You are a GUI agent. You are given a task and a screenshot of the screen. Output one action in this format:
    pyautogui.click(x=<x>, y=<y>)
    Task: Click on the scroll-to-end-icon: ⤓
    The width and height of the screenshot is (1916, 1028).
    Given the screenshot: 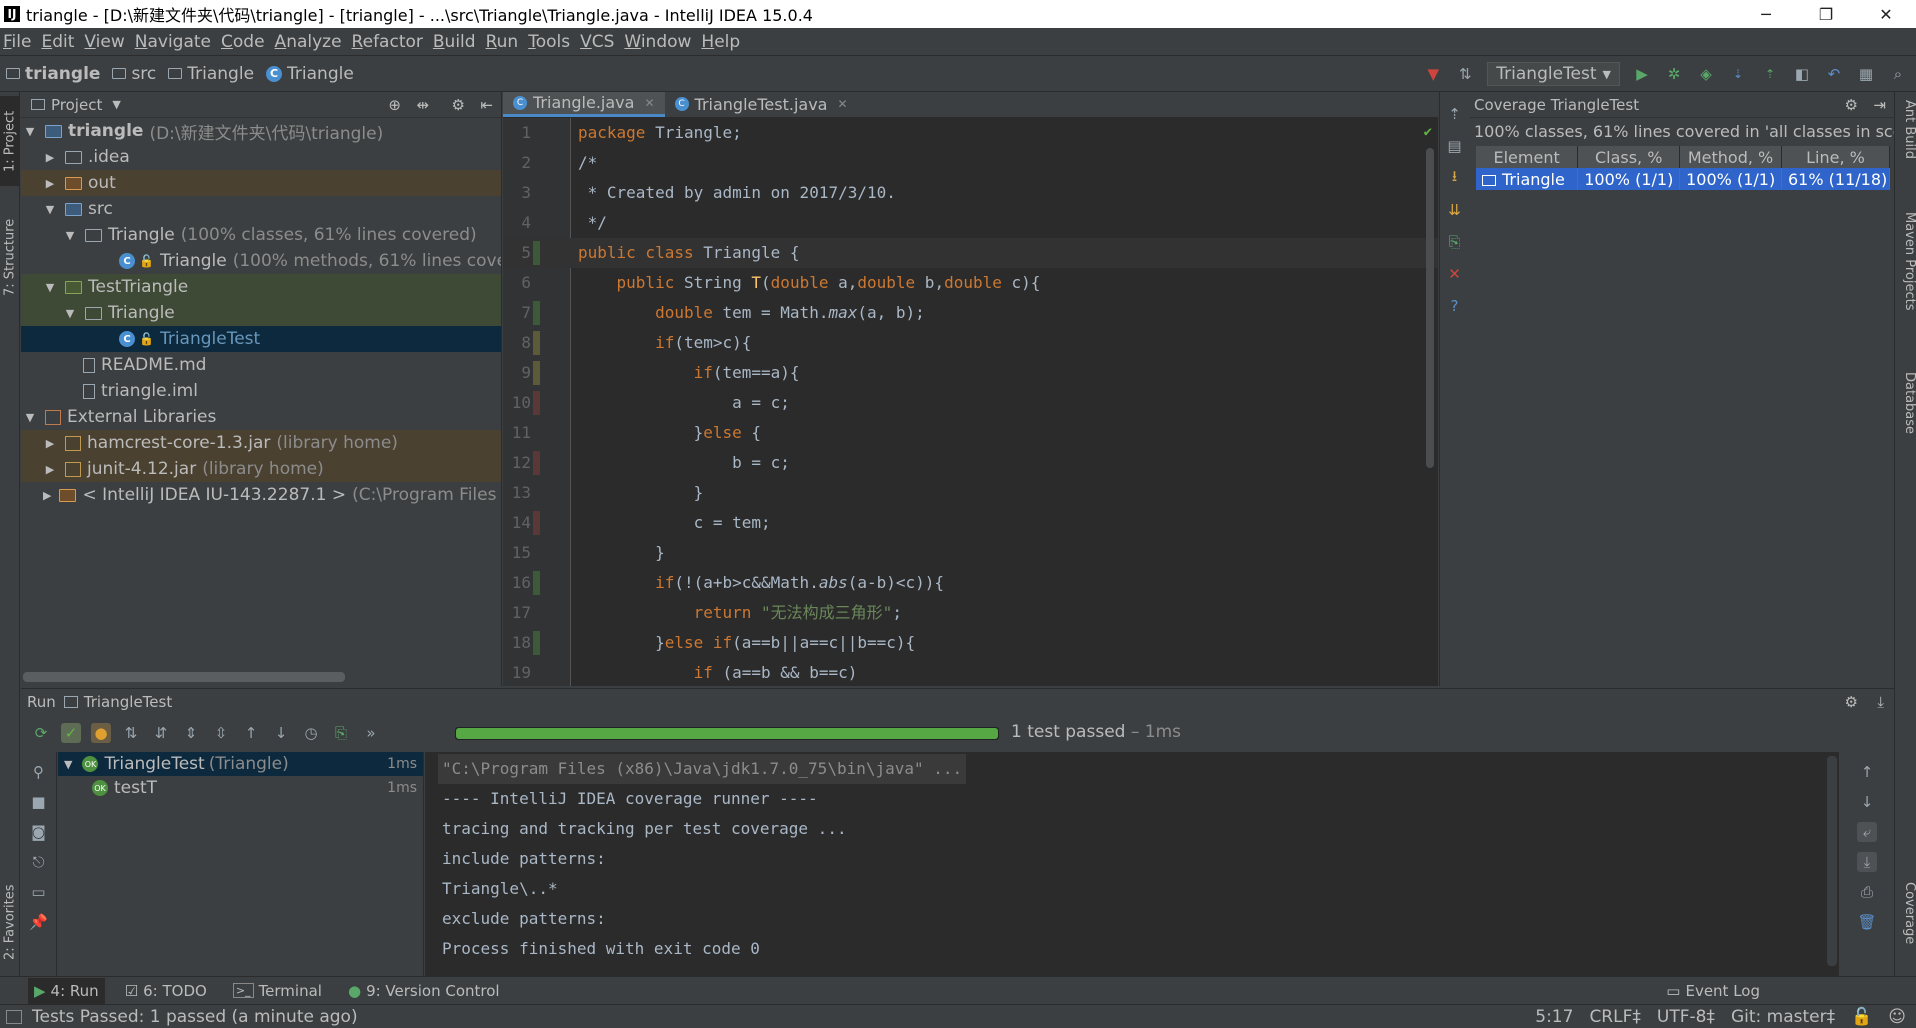 What is the action you would take?
    pyautogui.click(x=1867, y=862)
    